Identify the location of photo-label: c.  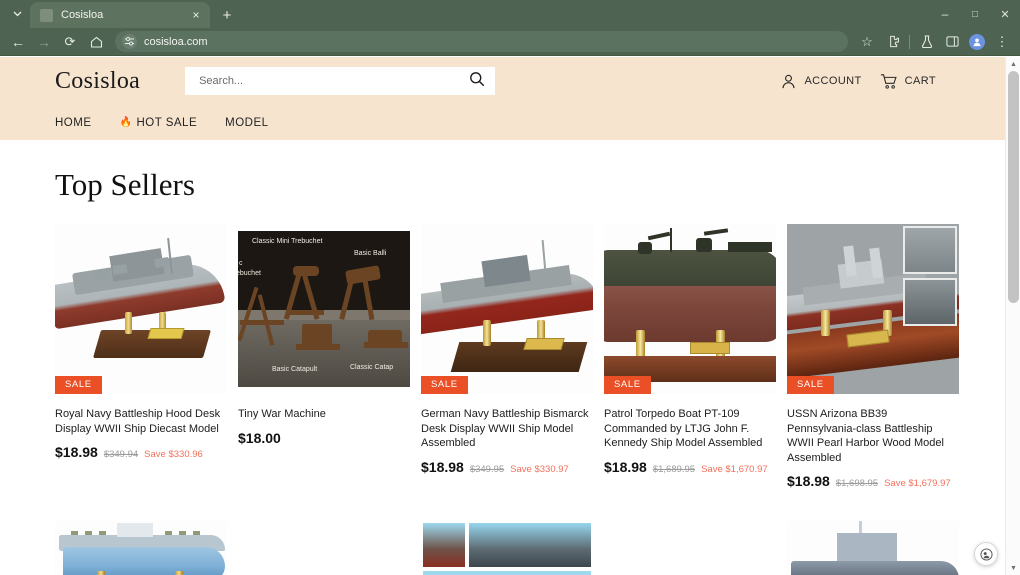
(241, 263).